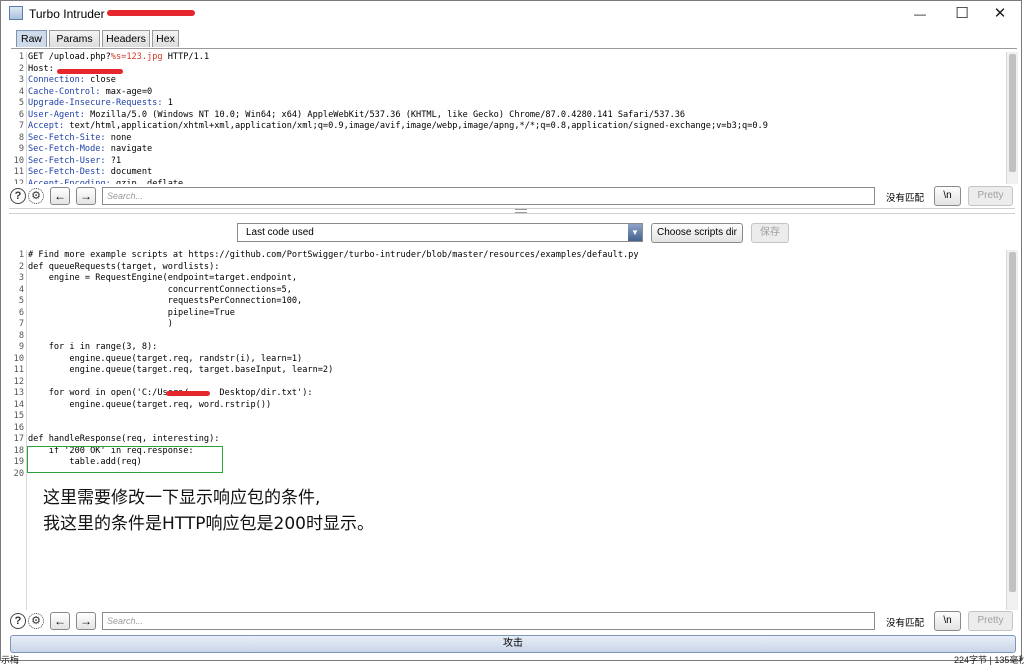 This screenshot has width=1024, height=666. Describe the element at coordinates (1012, 113) in the screenshot. I see `request-scroll-thumb` at that location.